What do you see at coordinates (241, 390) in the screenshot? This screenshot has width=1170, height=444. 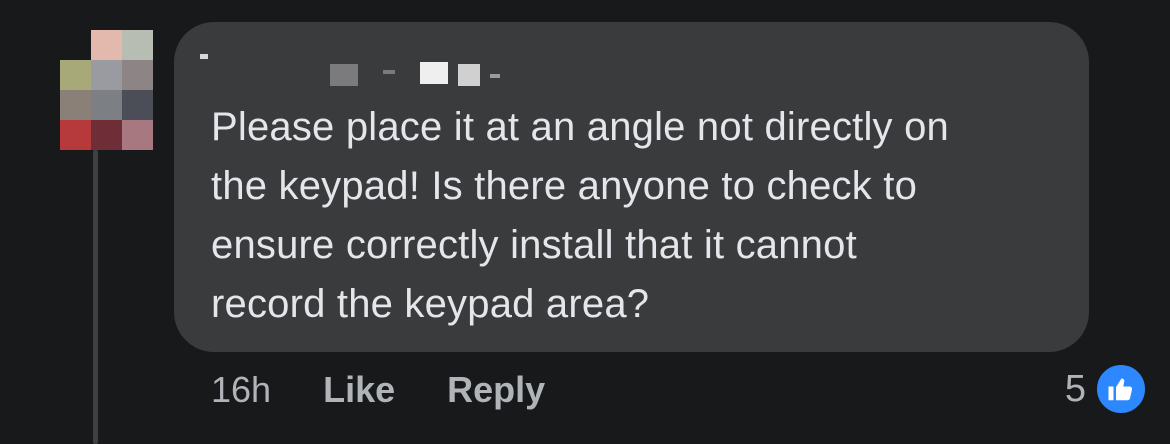 I see `comment-timestamp: 16h` at bounding box center [241, 390].